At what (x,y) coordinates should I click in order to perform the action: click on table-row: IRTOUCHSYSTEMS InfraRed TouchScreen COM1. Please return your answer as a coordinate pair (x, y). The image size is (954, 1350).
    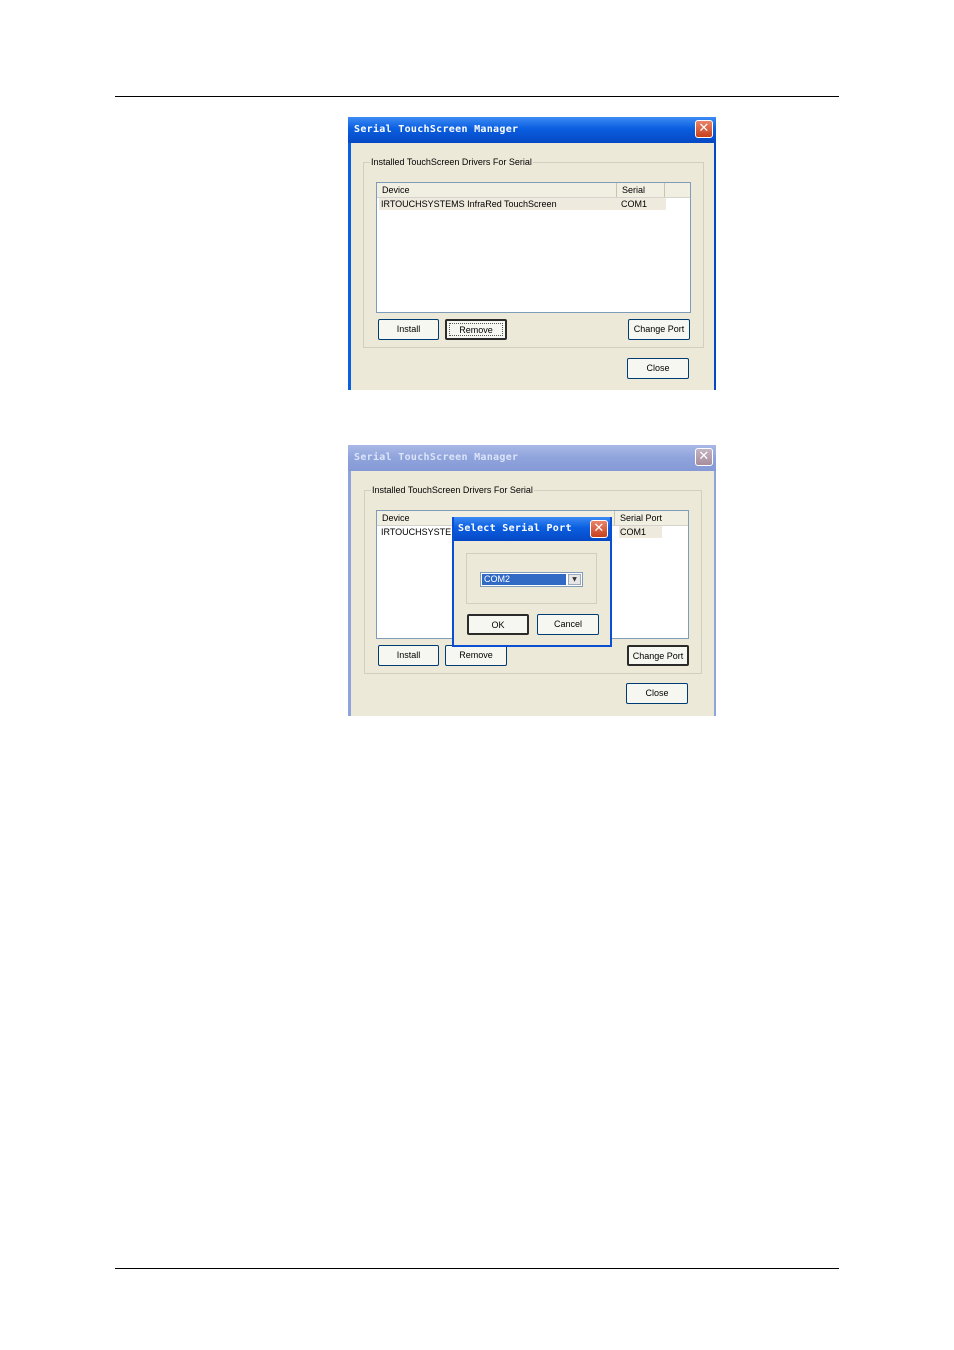
    Looking at the image, I should click on (522, 204).